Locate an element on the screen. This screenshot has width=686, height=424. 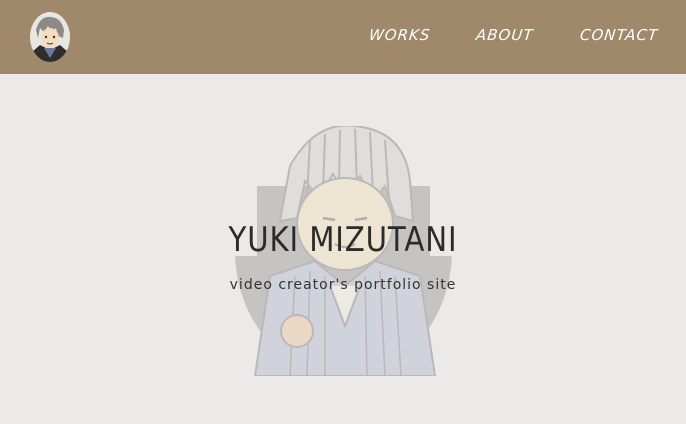
hero-title: YUKI MIZUTANI is located at coordinates (343, 240).